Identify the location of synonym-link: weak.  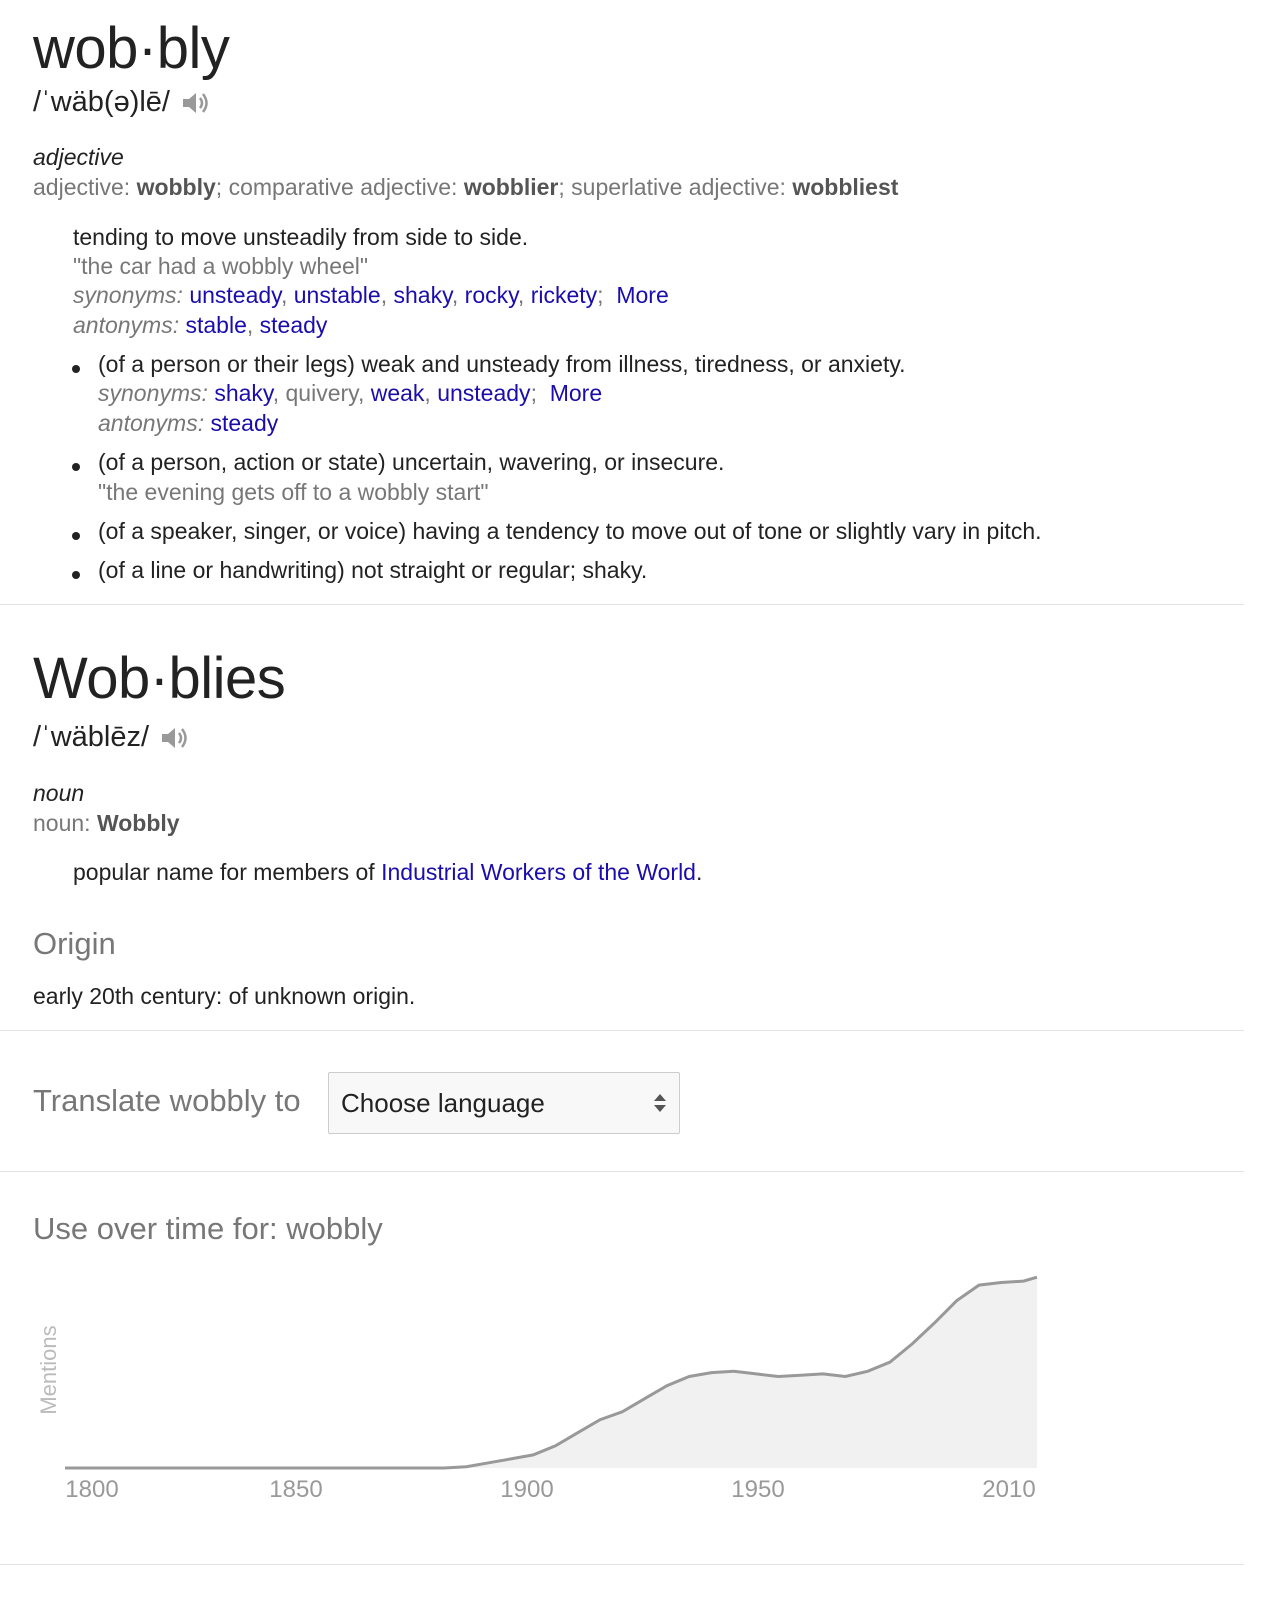
(398, 393).